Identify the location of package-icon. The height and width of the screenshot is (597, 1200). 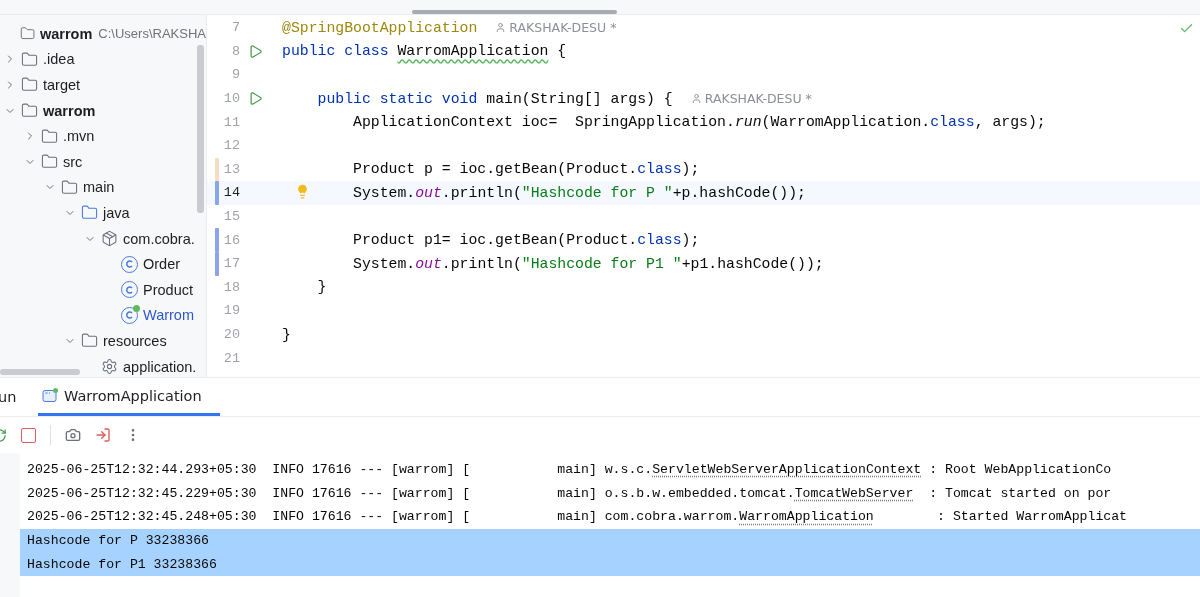
(109, 239).